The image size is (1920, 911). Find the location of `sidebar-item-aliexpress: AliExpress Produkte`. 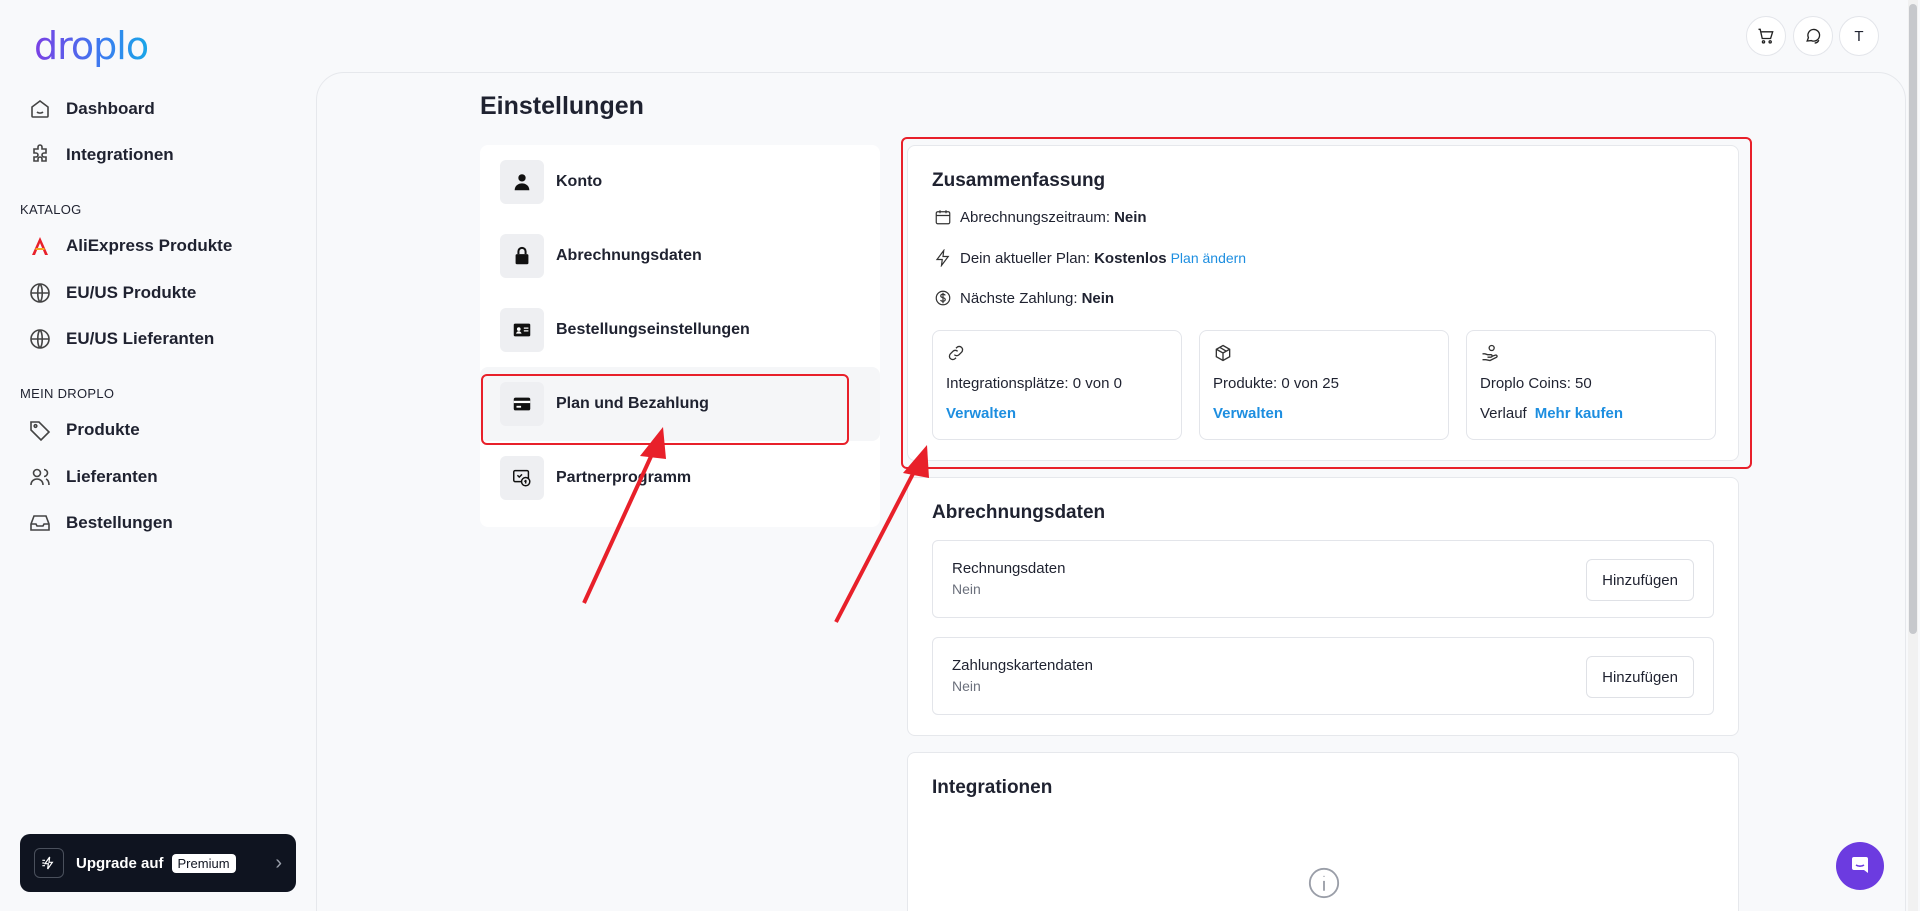

sidebar-item-aliexpress: AliExpress Produkte is located at coordinates (163, 246).